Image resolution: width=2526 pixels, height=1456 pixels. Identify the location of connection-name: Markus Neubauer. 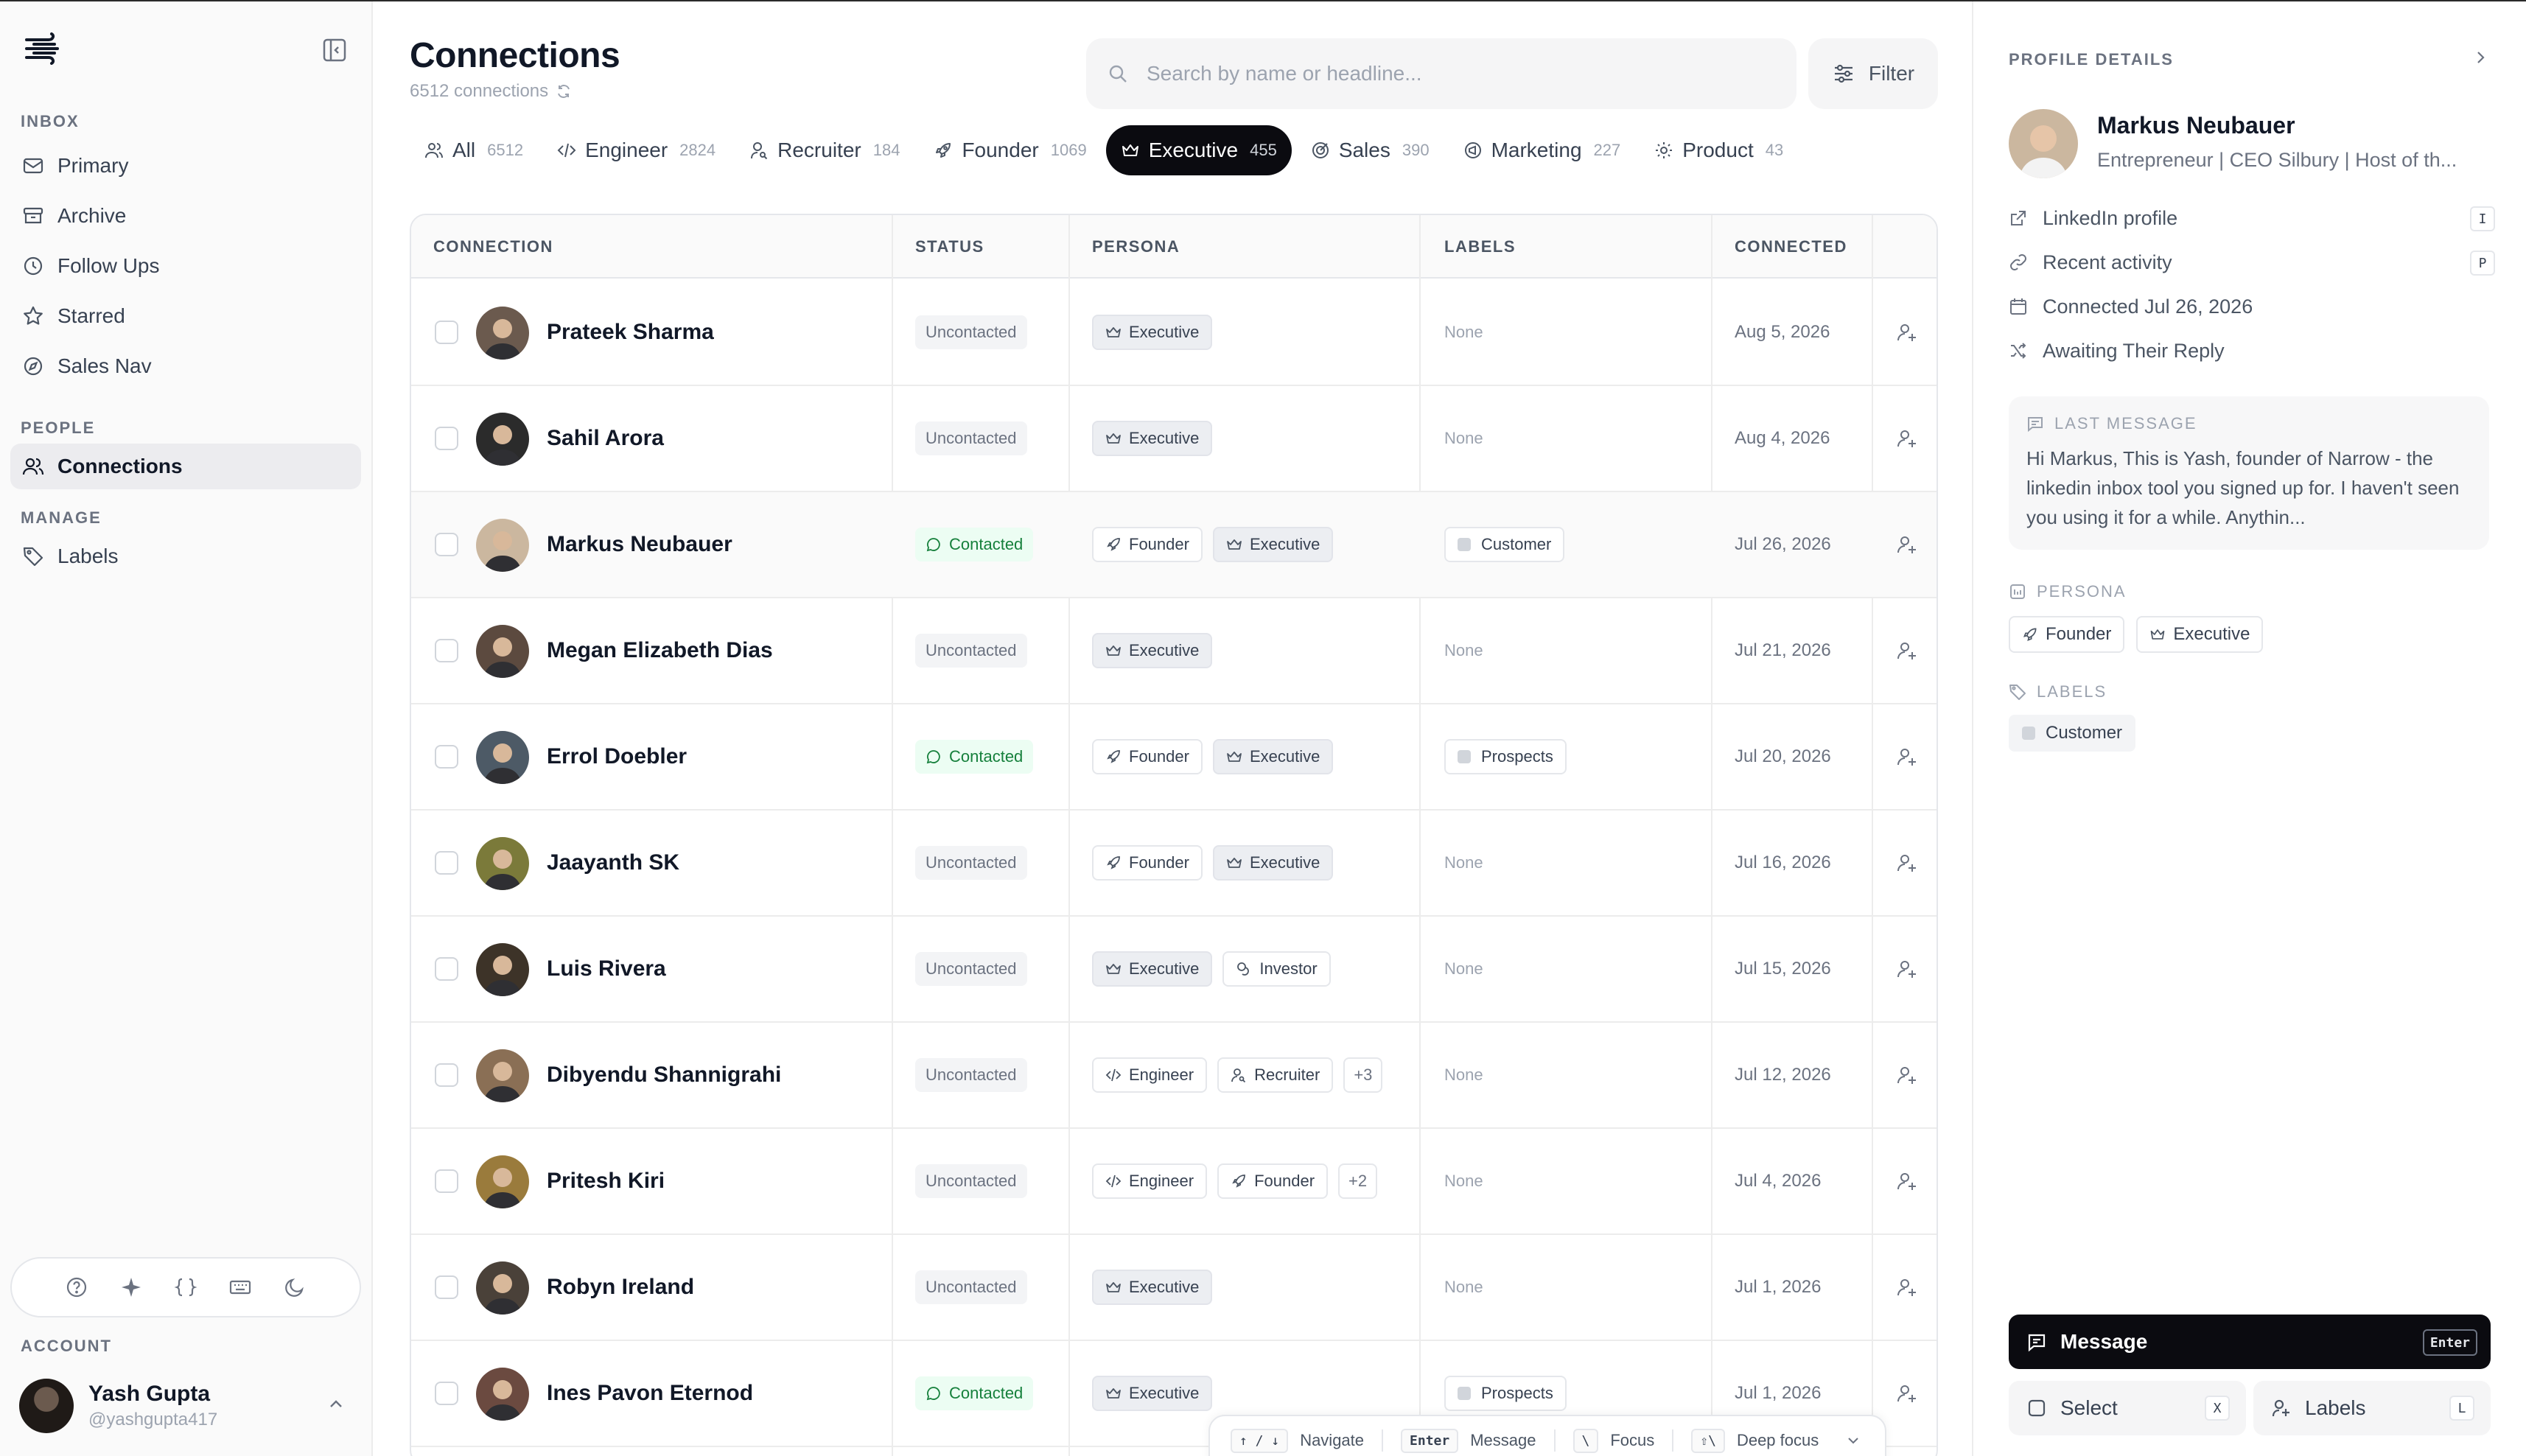
(639, 544).